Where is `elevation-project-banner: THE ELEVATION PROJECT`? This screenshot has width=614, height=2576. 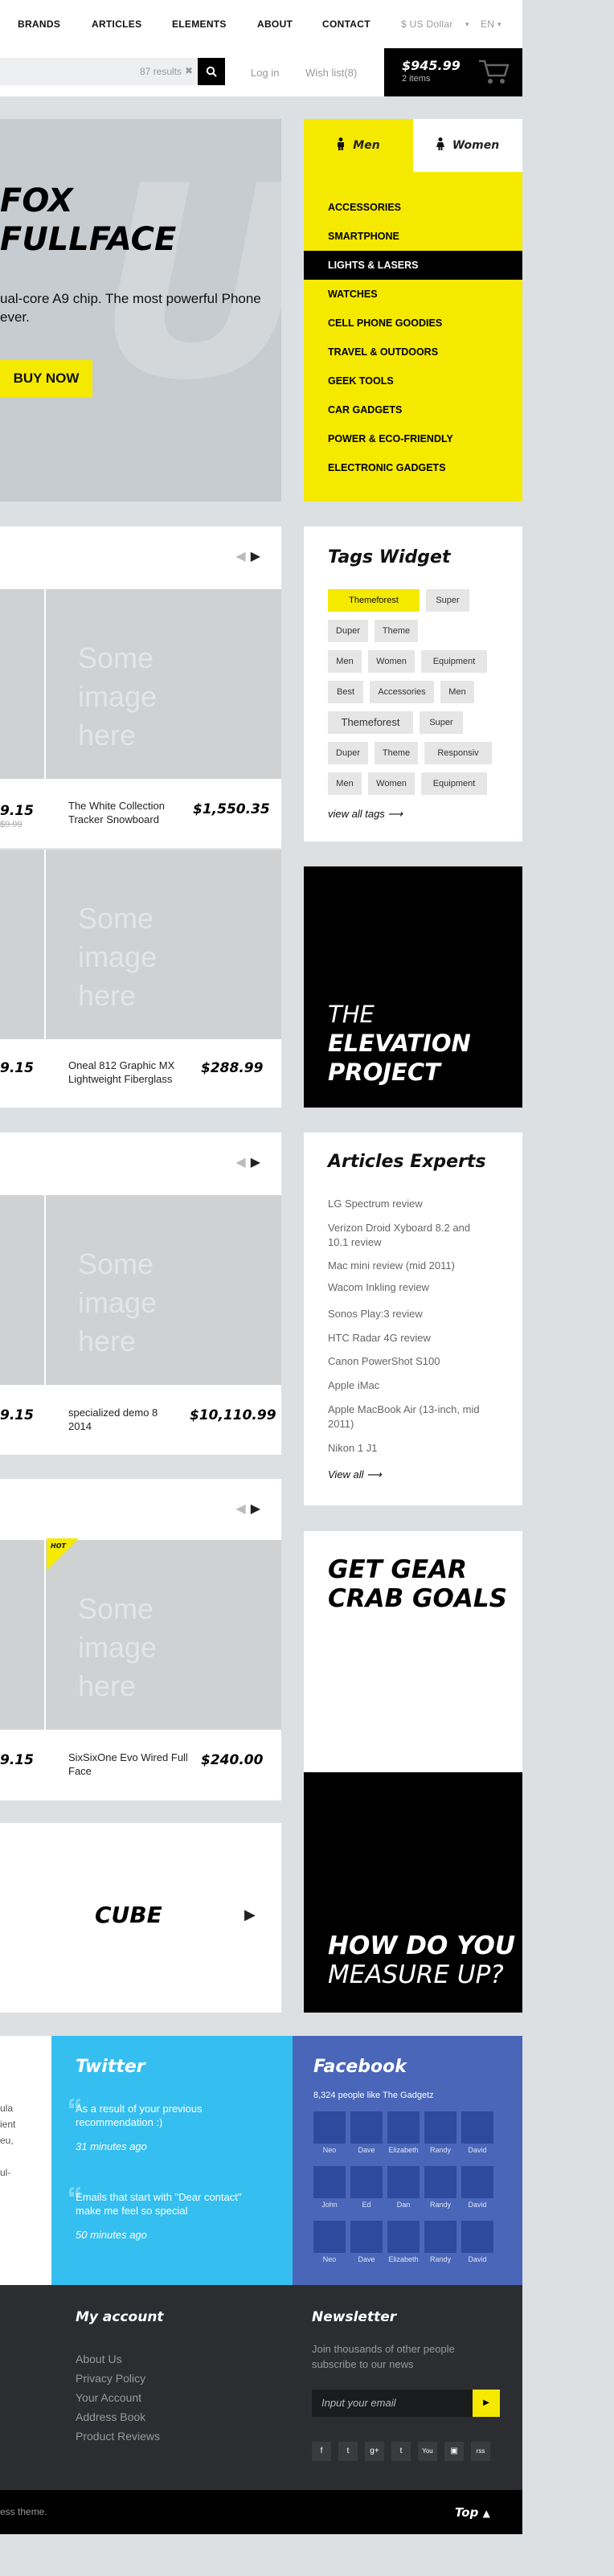
elevation-project-banner: THE ELEVATION PROJECT is located at coordinates (413, 987).